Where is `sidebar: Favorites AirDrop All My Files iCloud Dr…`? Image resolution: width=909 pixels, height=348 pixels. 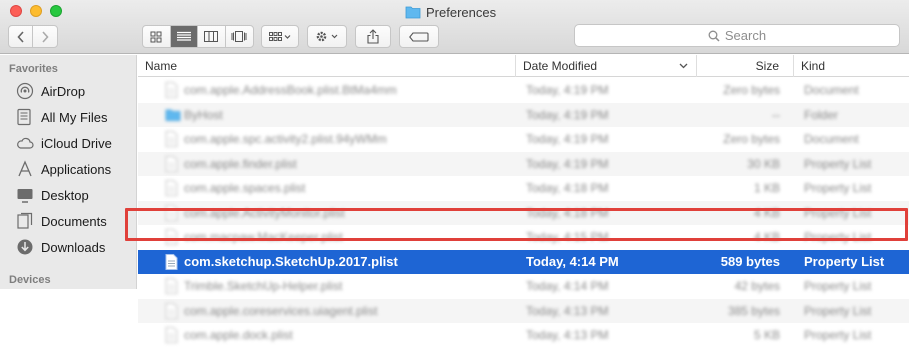 sidebar: Favorites AirDrop All My Files iCloud Dr… is located at coordinates (68, 172).